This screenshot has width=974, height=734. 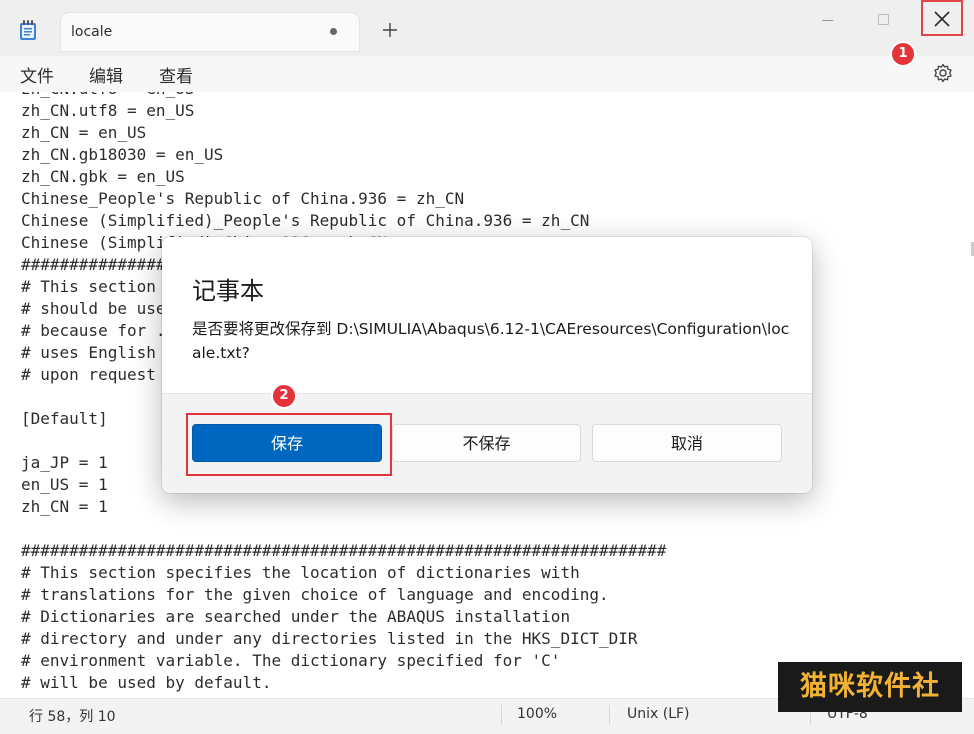 What do you see at coordinates (870, 687) in the screenshot?
I see `watermark-logo: 猫咪软件社` at bounding box center [870, 687].